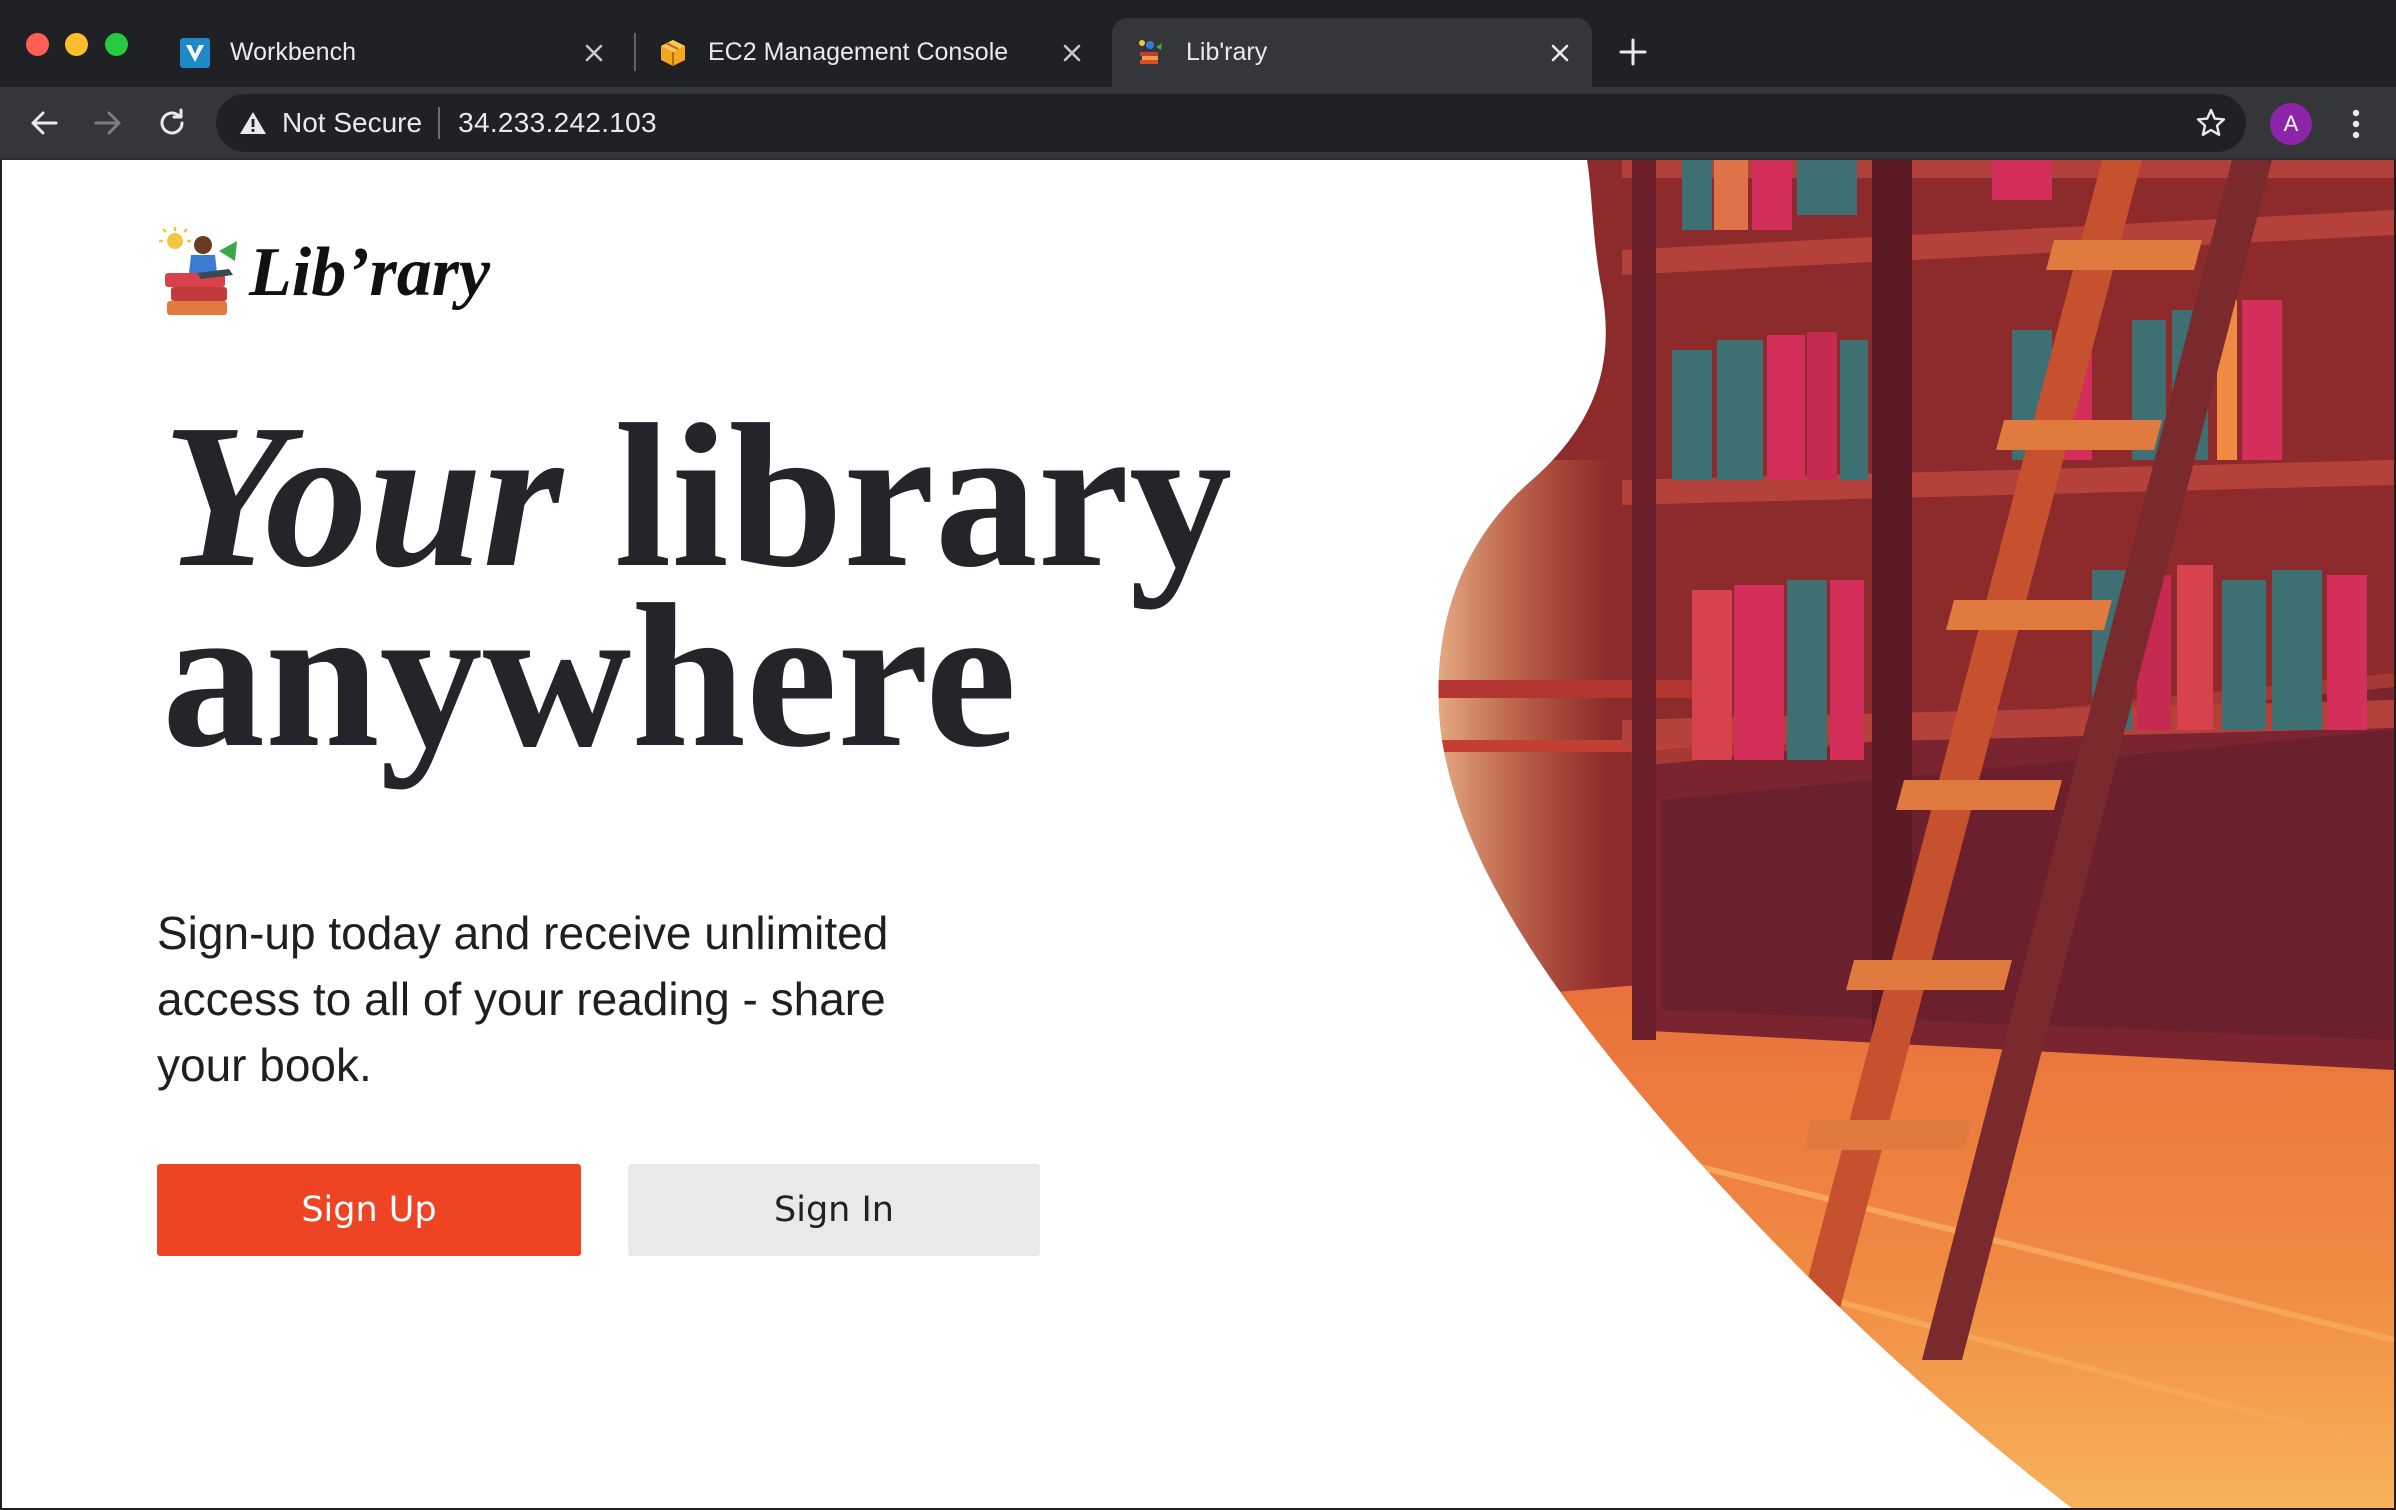 Image resolution: width=2396 pixels, height=1510 pixels. What do you see at coordinates (370, 272) in the screenshot?
I see `brand-name: Lib’rary` at bounding box center [370, 272].